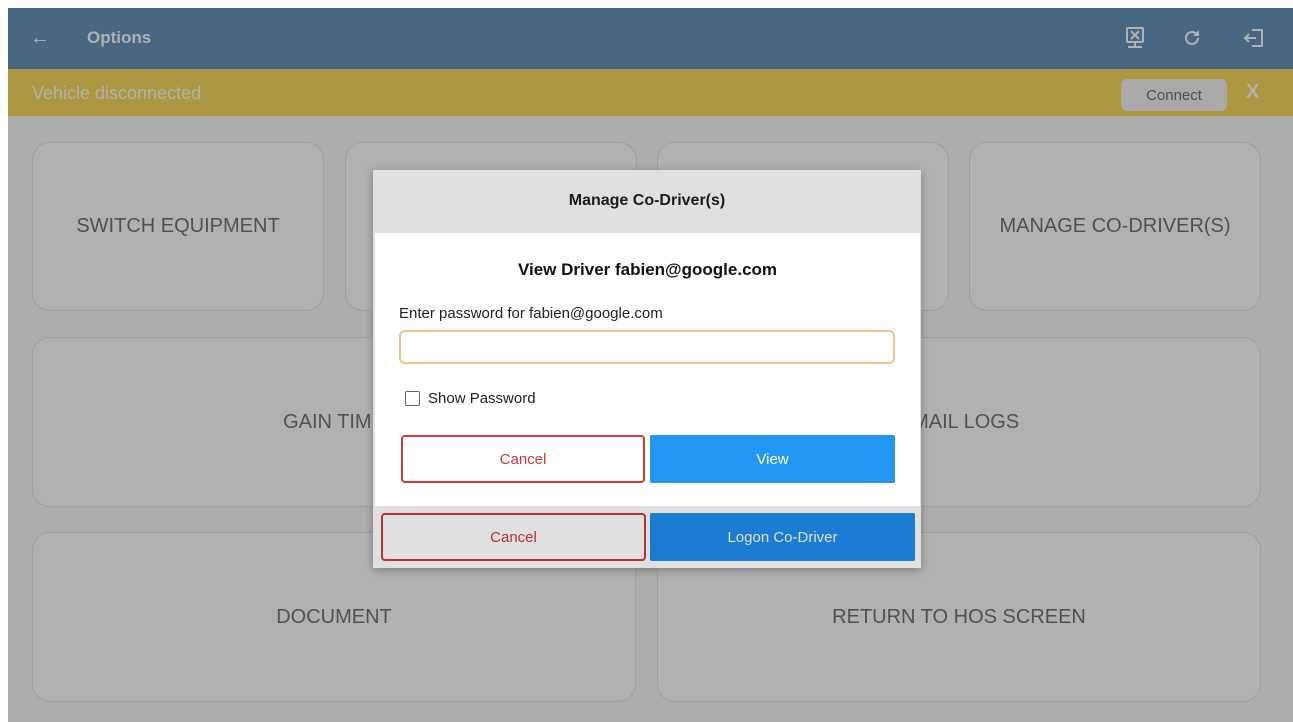  I want to click on view-dialog-title: View Driver fabien@google.com, so click(647, 269).